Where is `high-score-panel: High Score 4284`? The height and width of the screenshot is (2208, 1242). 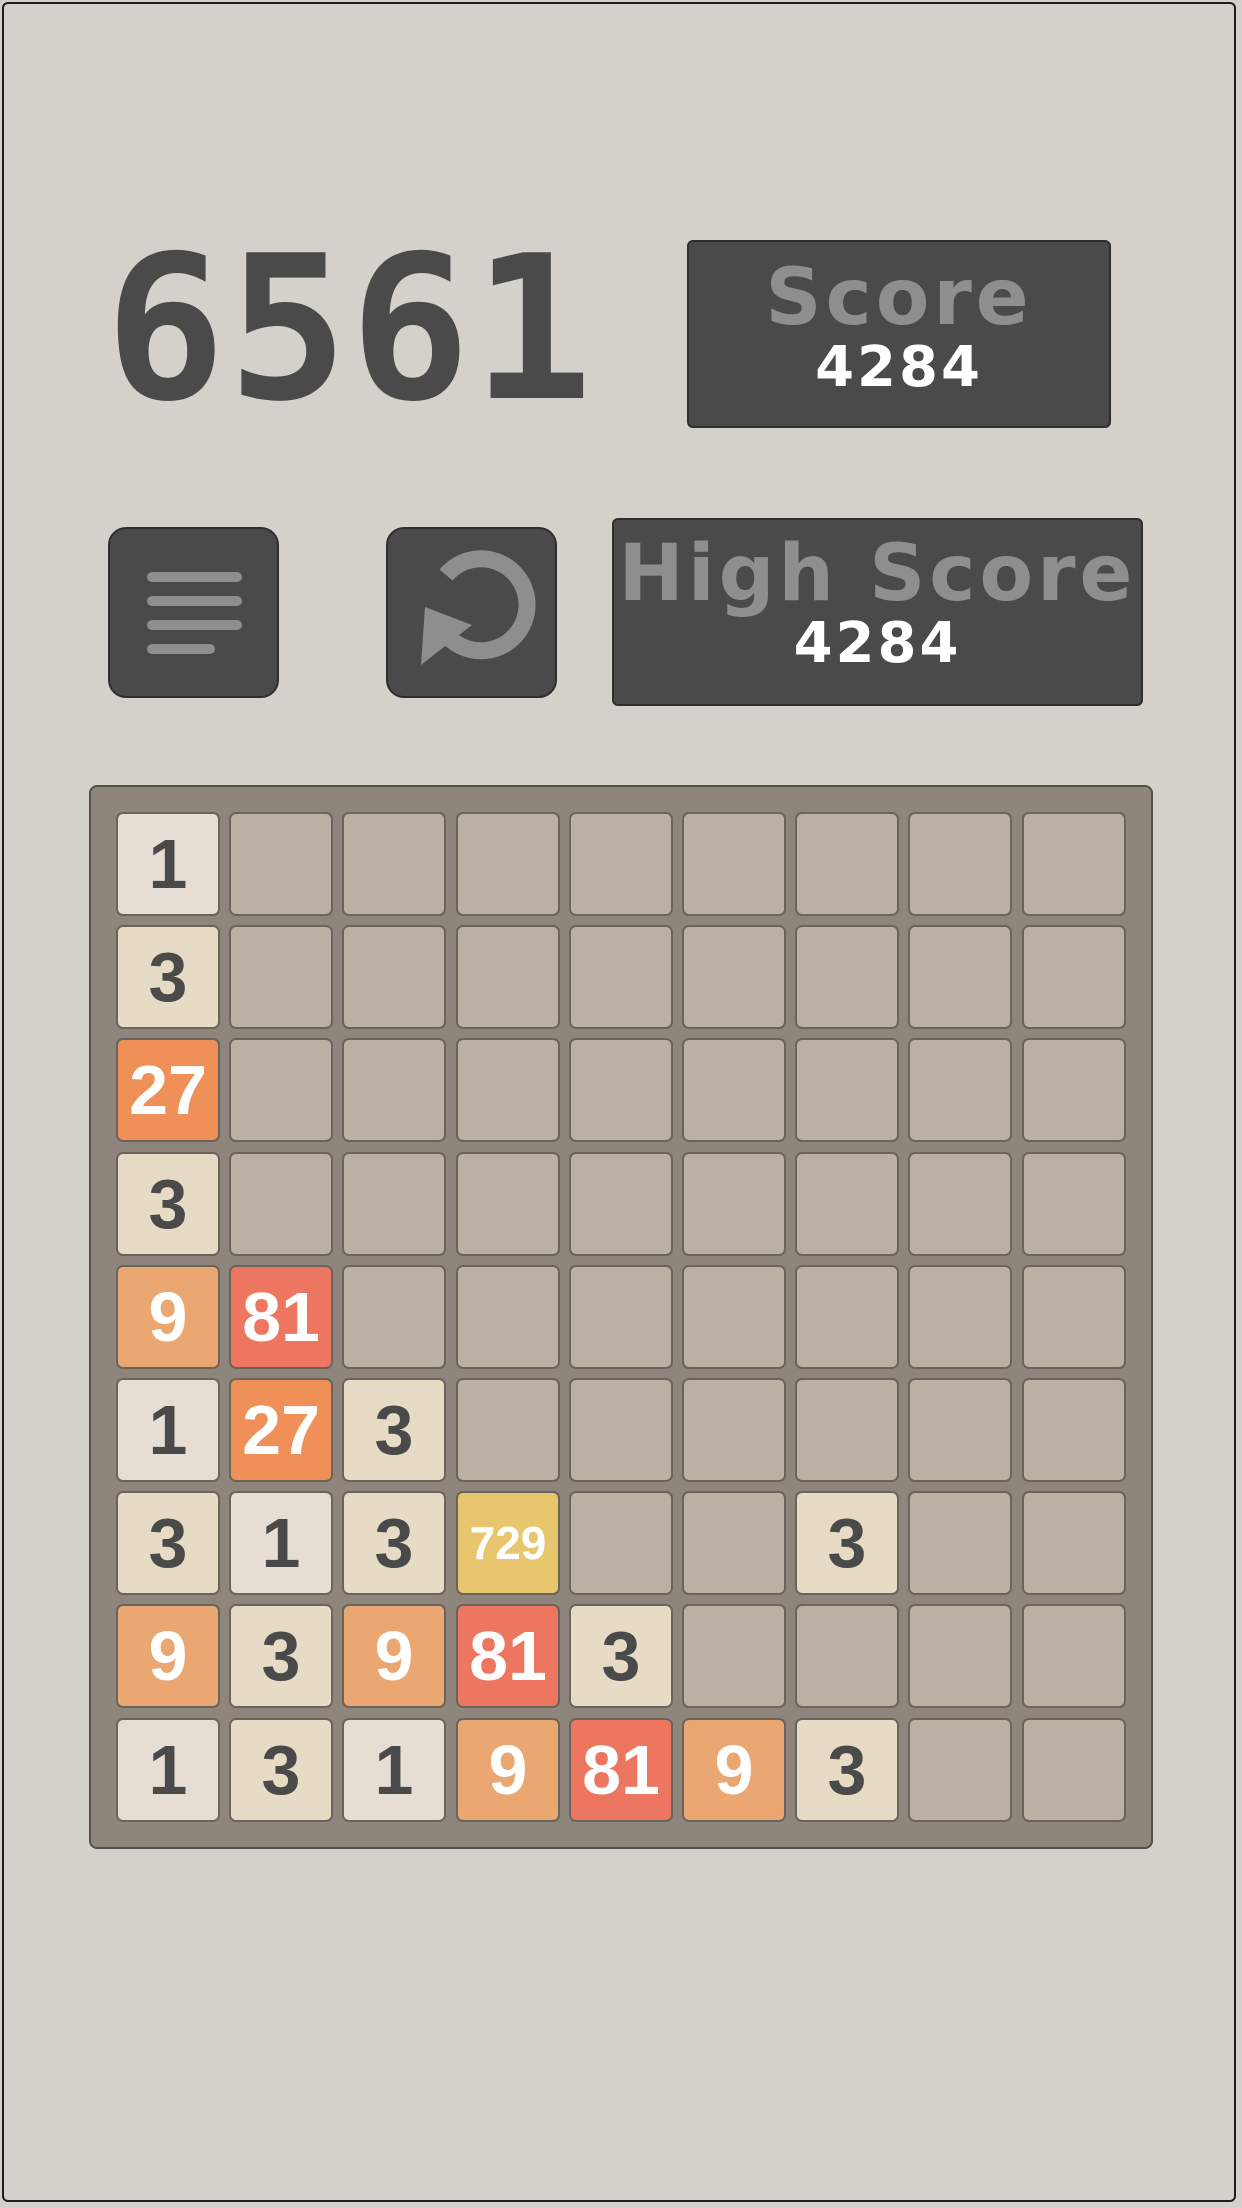
high-score-panel: High Score 4284 is located at coordinates (877, 612).